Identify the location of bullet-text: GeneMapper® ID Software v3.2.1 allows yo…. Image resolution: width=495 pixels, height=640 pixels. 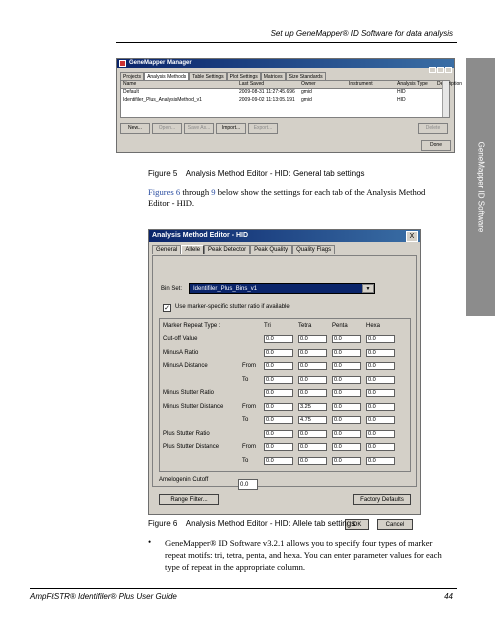
(303, 555).